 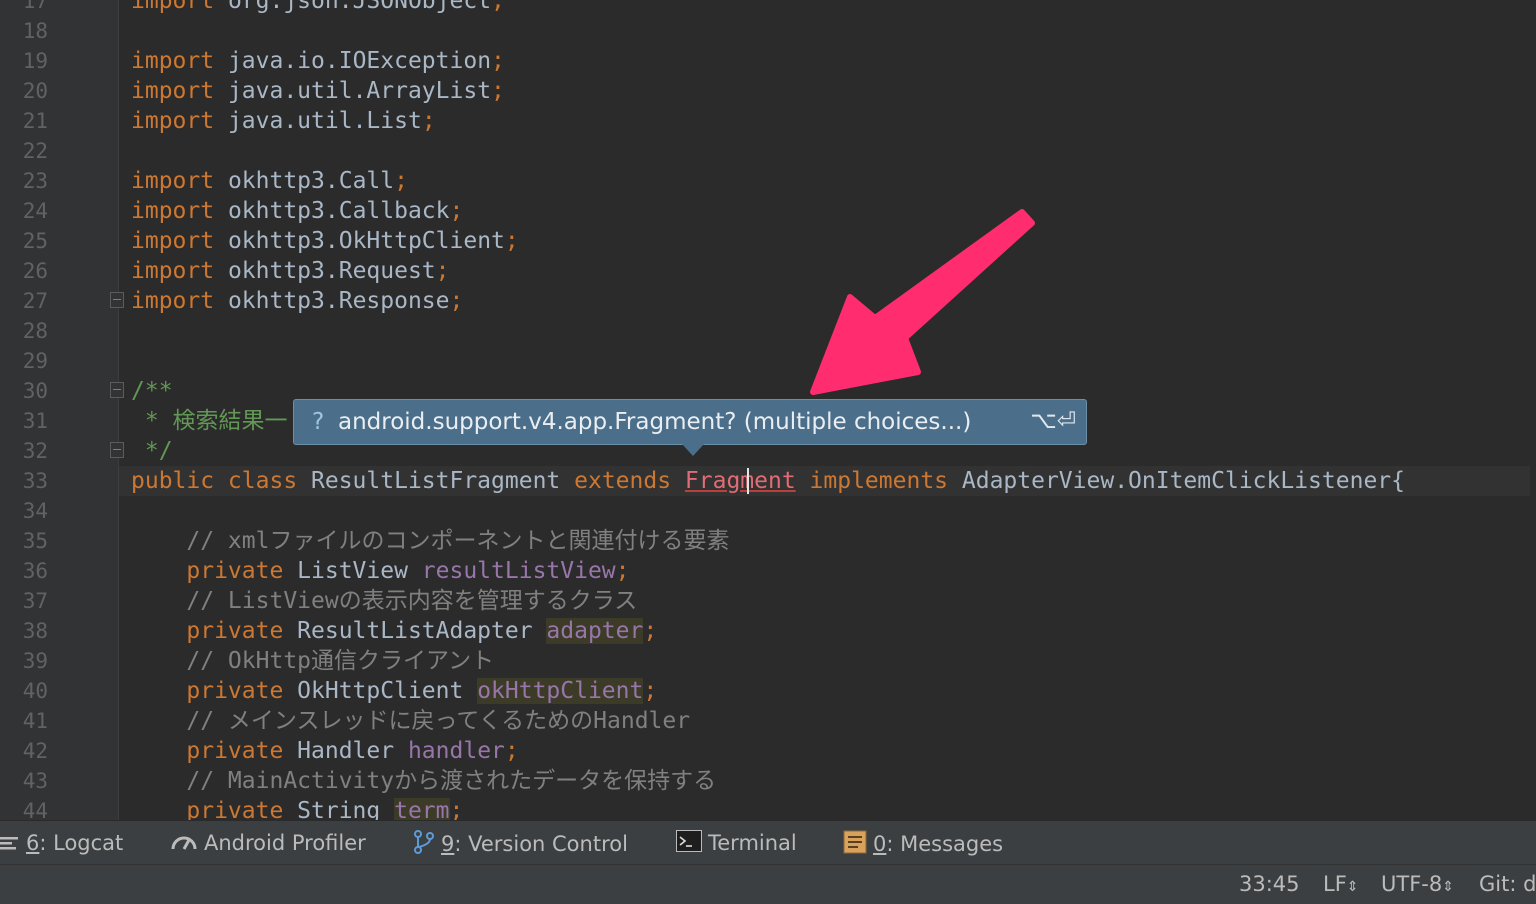 I want to click on code-line: import okhttp3.Callback;, so click(x=297, y=211).